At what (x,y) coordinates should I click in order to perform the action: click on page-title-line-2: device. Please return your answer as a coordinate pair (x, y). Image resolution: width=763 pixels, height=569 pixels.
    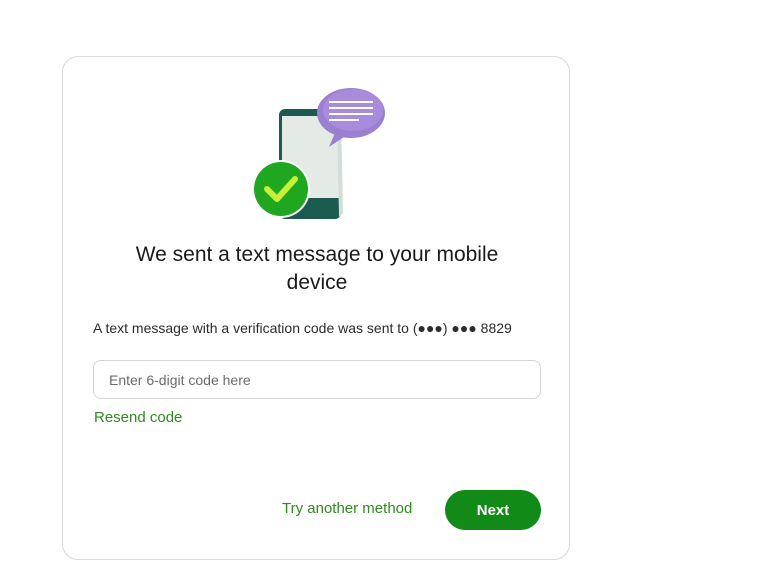
    Looking at the image, I should click on (317, 282).